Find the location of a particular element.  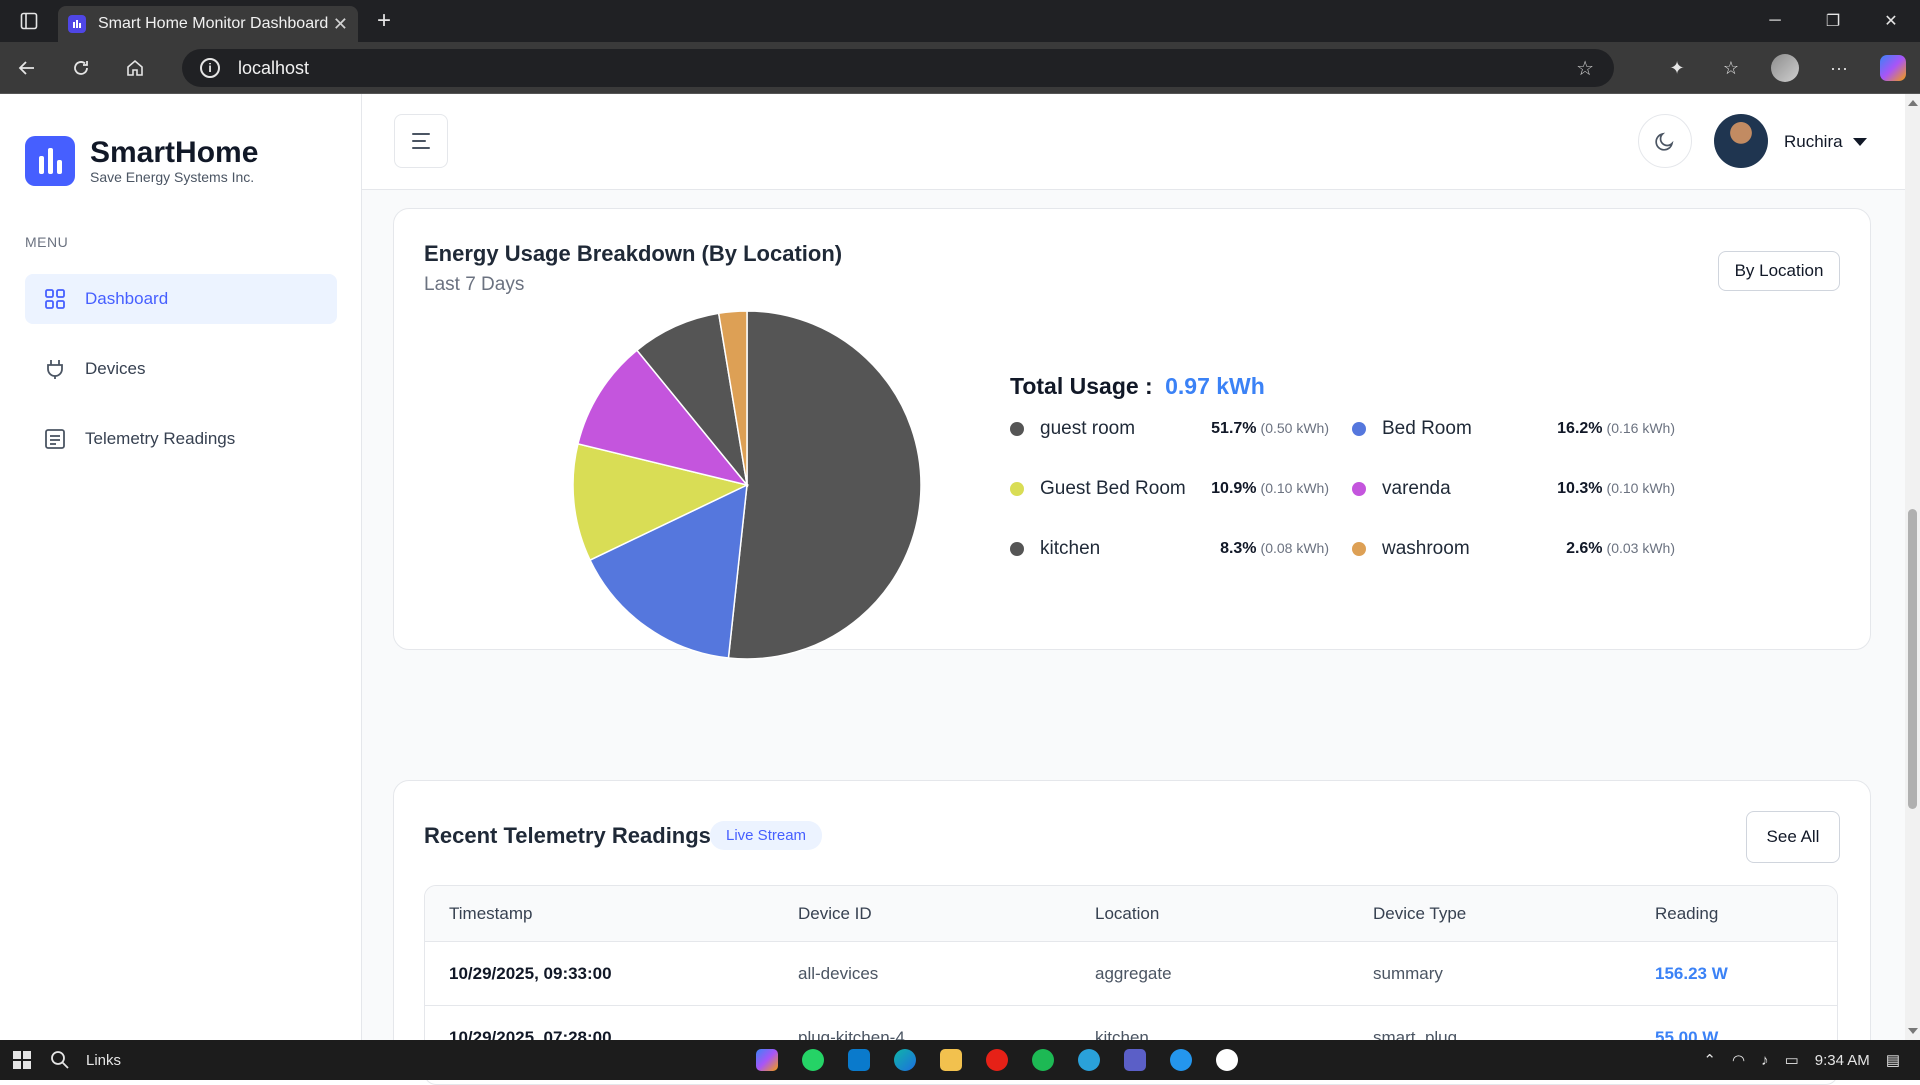

close-window-icon: ✕ is located at coordinates (1891, 21).